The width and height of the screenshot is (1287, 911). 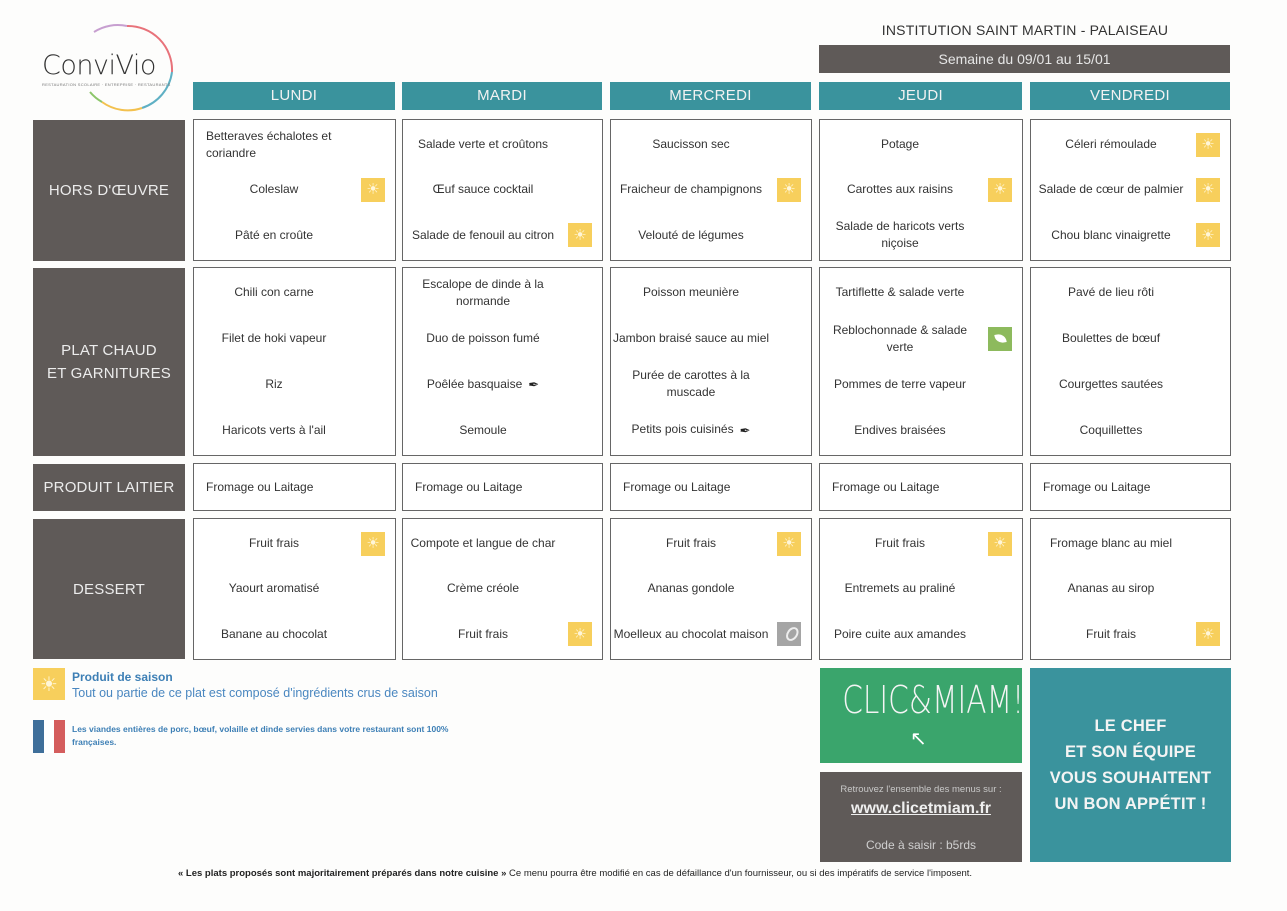 What do you see at coordinates (1111, 543) in the screenshot?
I see `dish-name: Fromage blanc au miel` at bounding box center [1111, 543].